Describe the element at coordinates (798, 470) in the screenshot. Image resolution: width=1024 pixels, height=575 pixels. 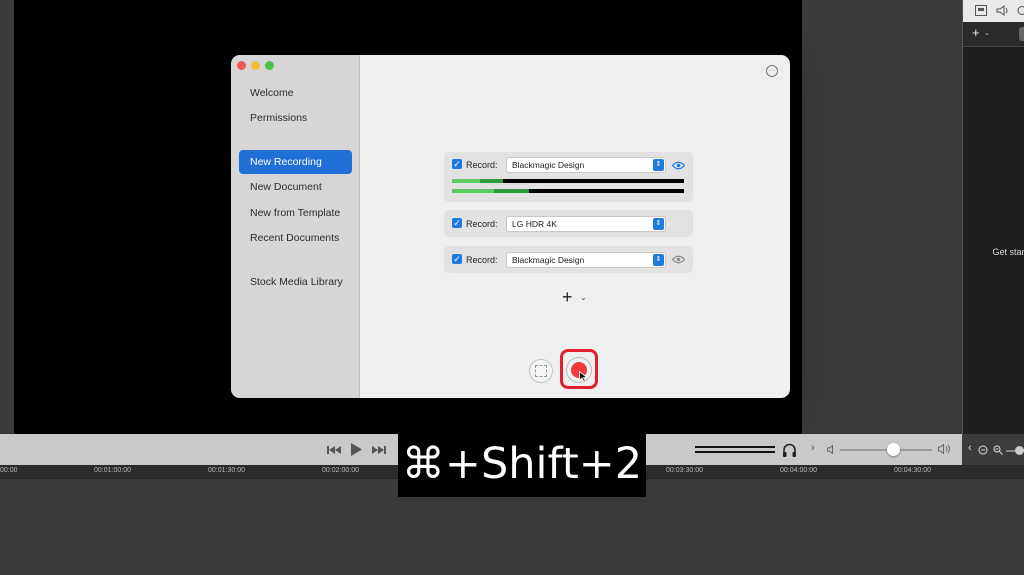
I see `ruler-tick-label: 00:04:00:00` at that location.